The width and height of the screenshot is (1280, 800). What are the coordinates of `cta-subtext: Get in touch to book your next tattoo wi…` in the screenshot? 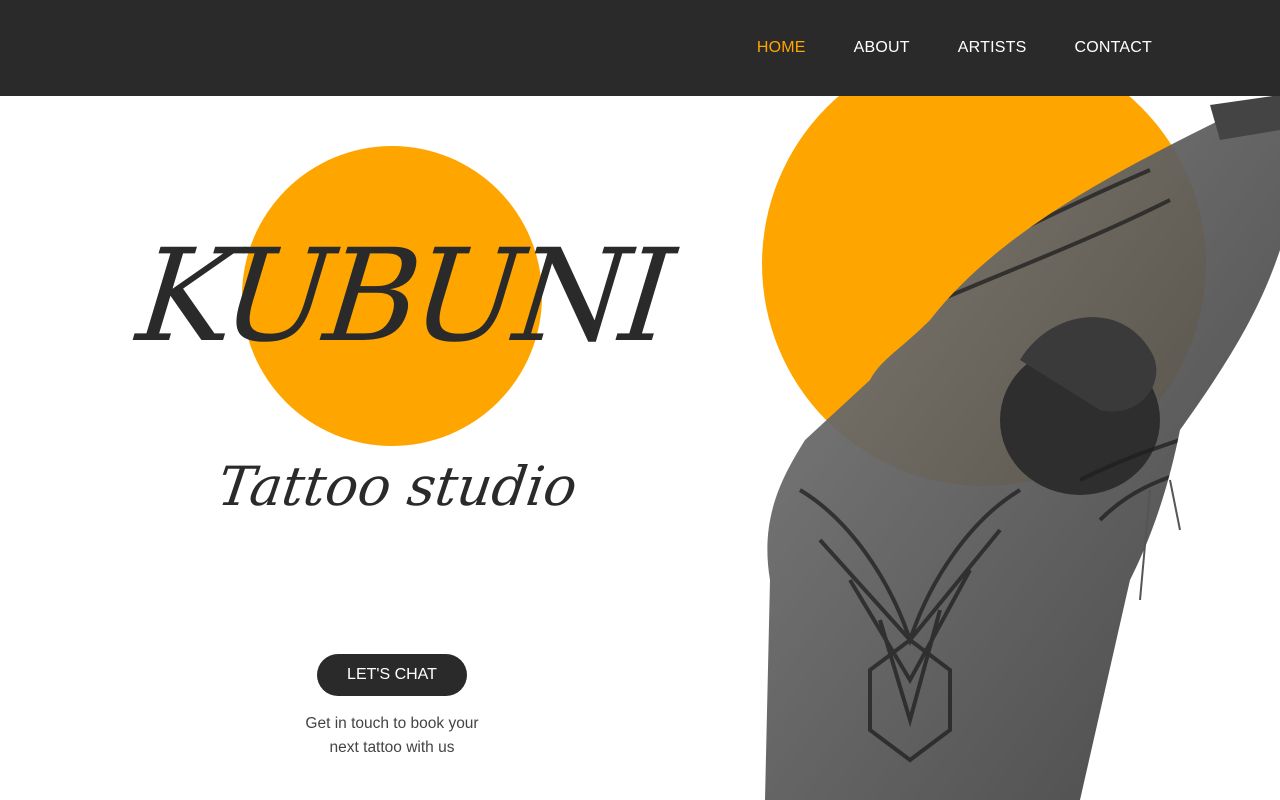 It's located at (392, 736).